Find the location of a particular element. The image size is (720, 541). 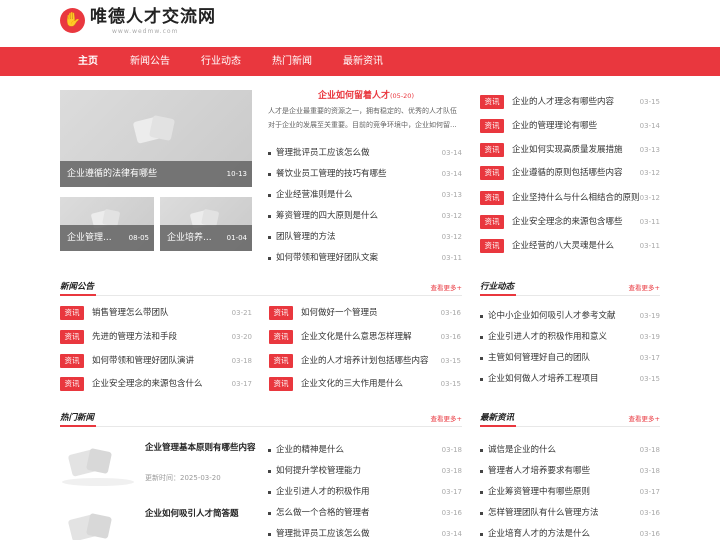

section-title: 热门新闻 is located at coordinates (78, 419).